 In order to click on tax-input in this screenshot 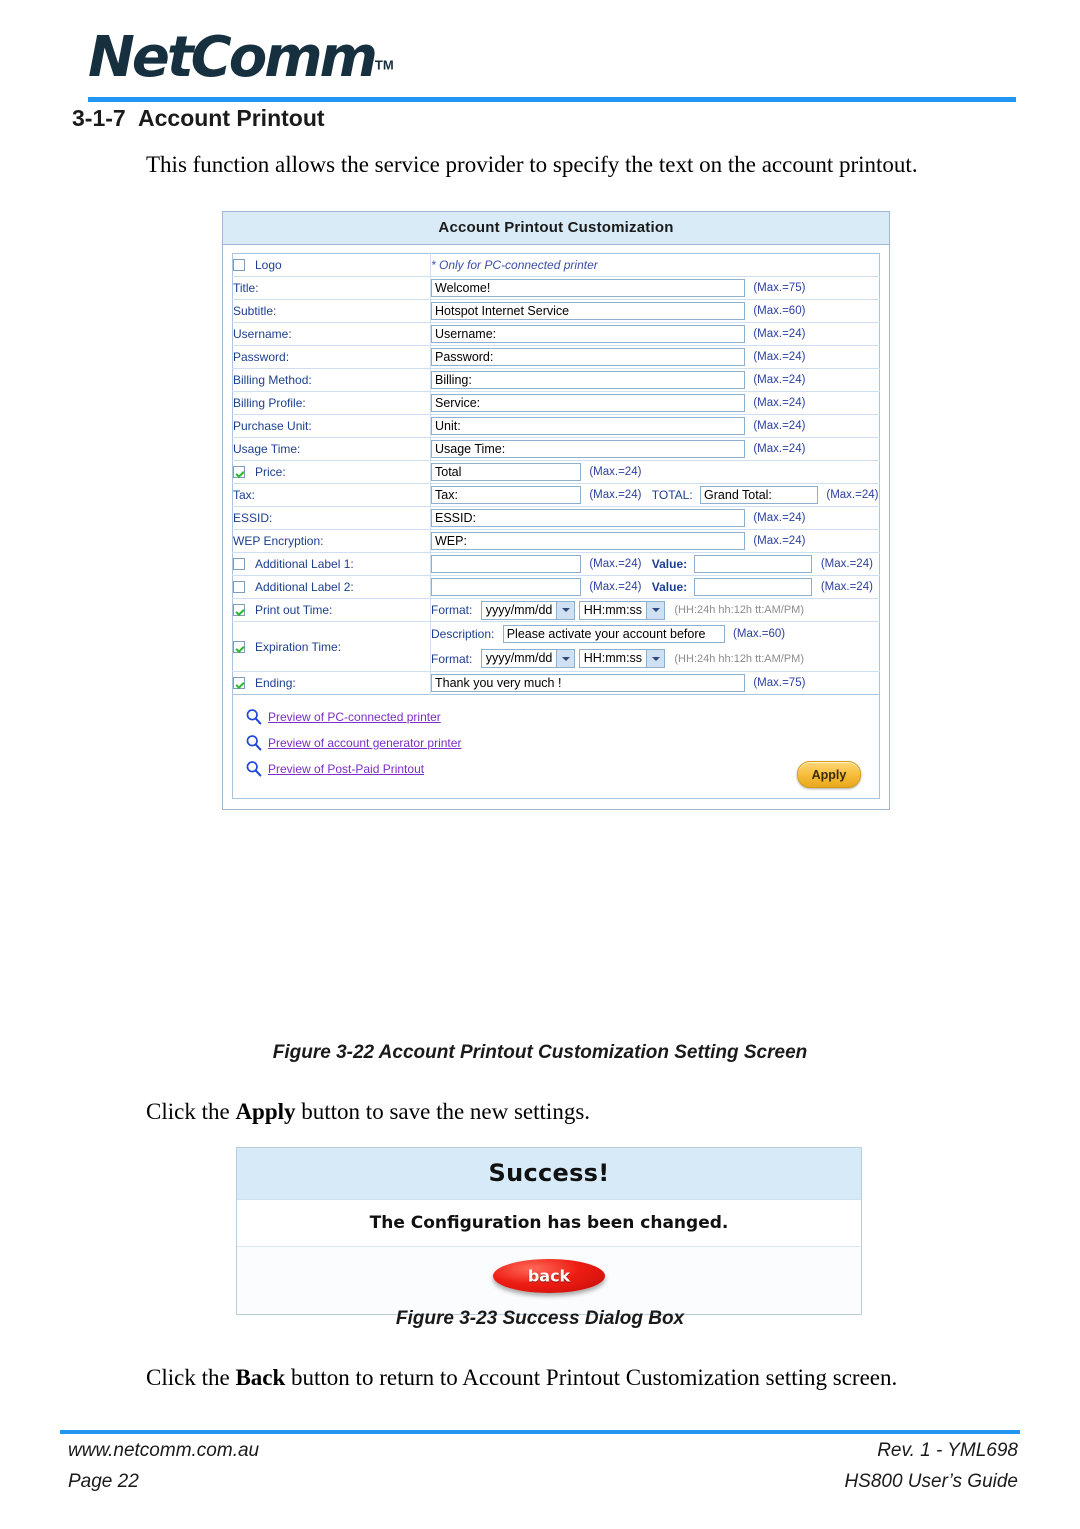, I will do `click(506, 495)`.